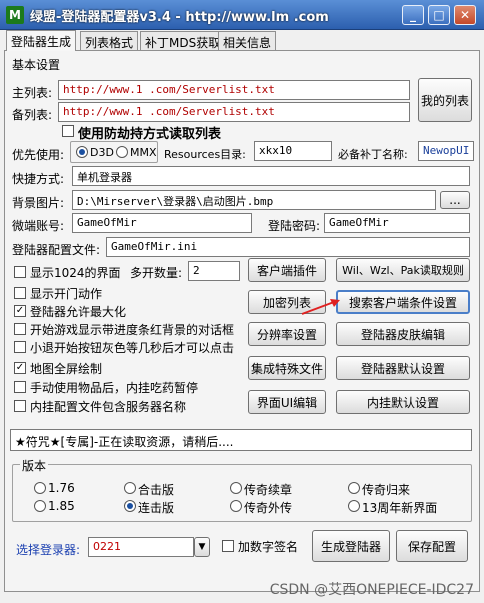  I want to click on config-file-label: 登陆器配置文件:, so click(56, 250).